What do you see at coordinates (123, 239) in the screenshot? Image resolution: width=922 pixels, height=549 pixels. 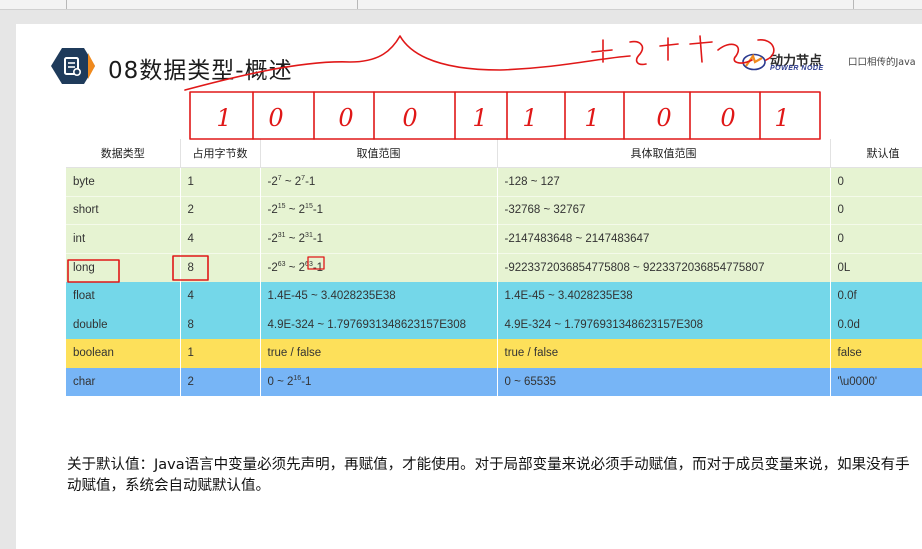 I see `type-cell: int` at bounding box center [123, 239].